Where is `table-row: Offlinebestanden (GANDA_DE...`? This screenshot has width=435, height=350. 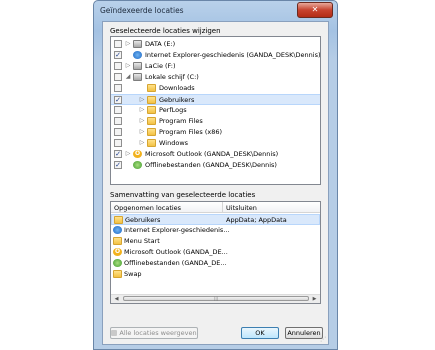
table-row: Offlinebestanden (GANDA_DE... is located at coordinates (169, 263).